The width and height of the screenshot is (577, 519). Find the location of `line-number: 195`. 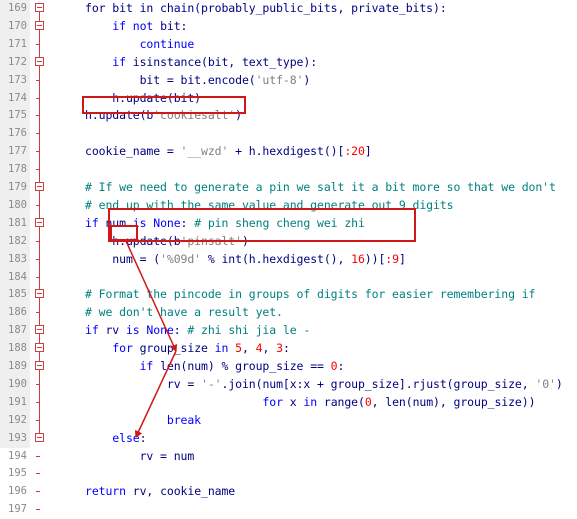

line-number: 195 is located at coordinates (17, 473).